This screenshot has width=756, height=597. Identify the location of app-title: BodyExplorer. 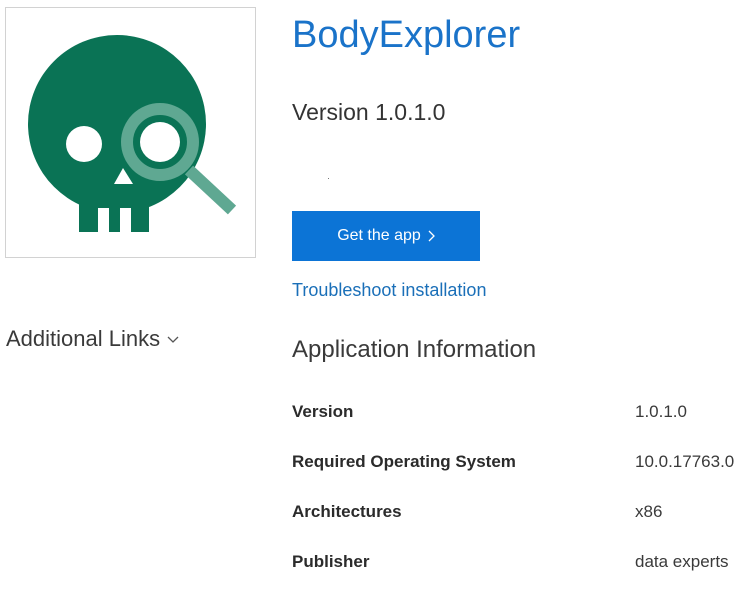
(406, 35).